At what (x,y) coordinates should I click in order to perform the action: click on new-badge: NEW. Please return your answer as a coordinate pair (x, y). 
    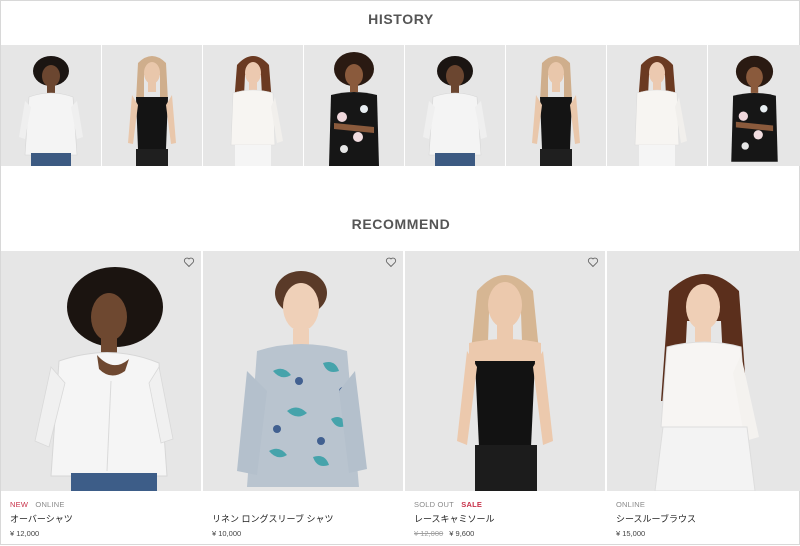
    Looking at the image, I should click on (19, 504).